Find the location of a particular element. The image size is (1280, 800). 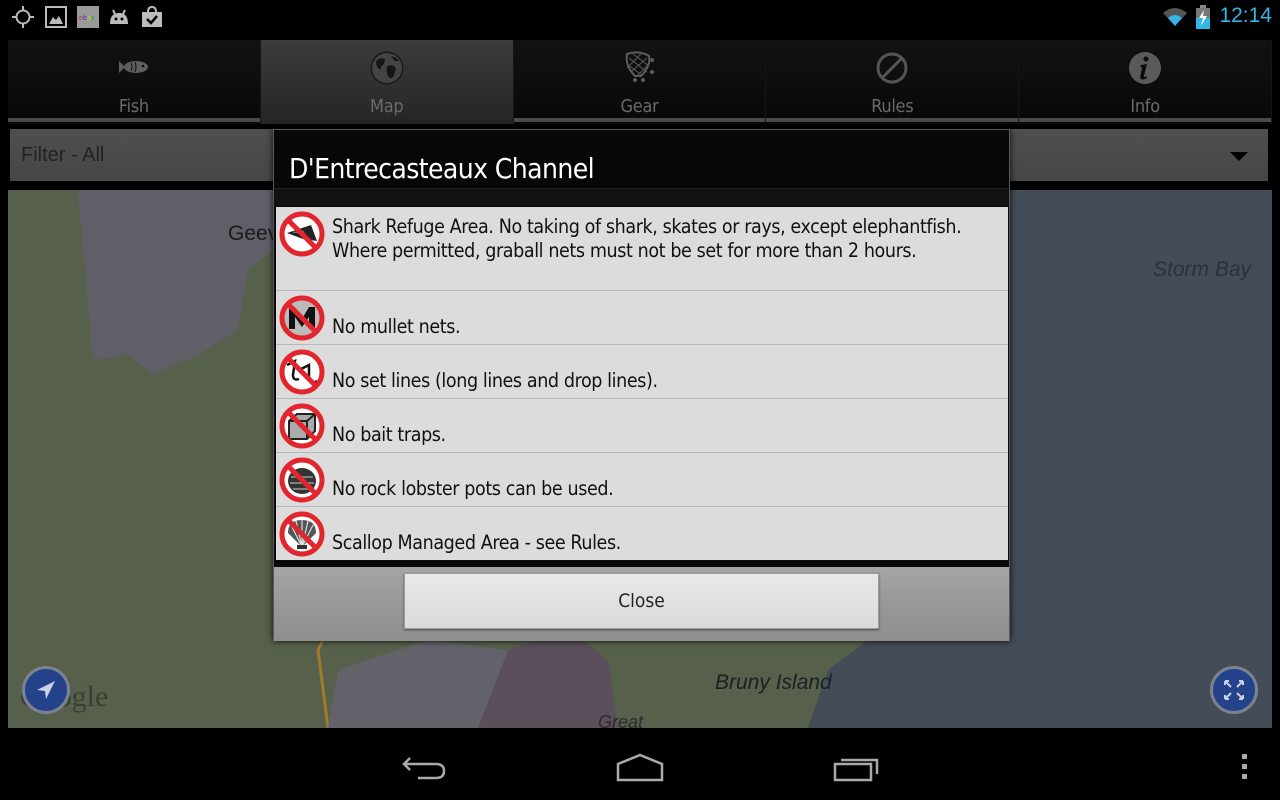

dialog-button-bar: Close is located at coordinates (641, 604).